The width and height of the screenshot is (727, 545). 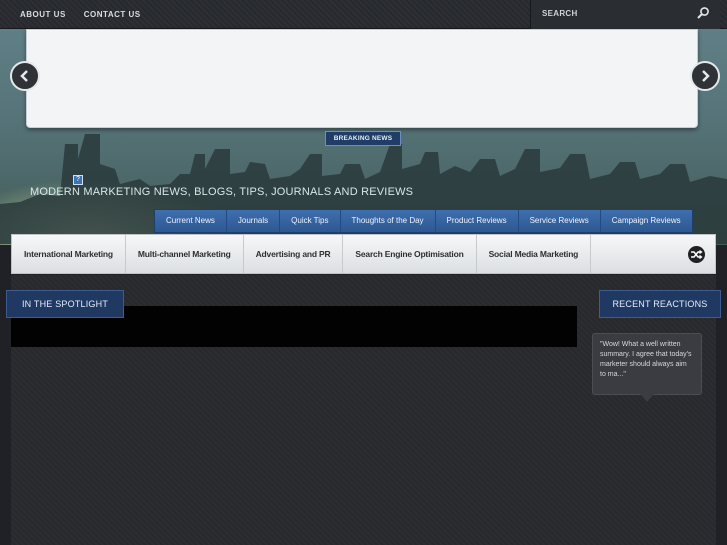 I want to click on spotlight-heading: IN THE SPOTLIGHT, so click(x=65, y=304).